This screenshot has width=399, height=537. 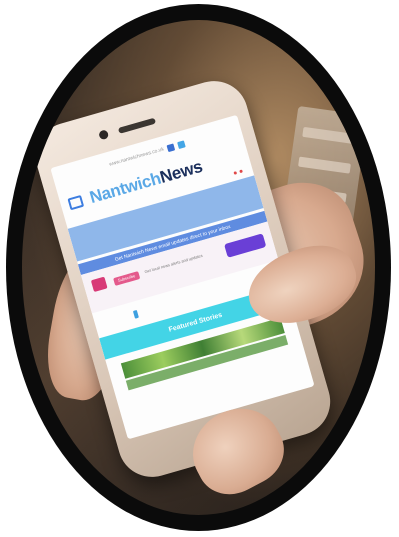 What do you see at coordinates (76, 202) in the screenshot?
I see `menu-icon` at bounding box center [76, 202].